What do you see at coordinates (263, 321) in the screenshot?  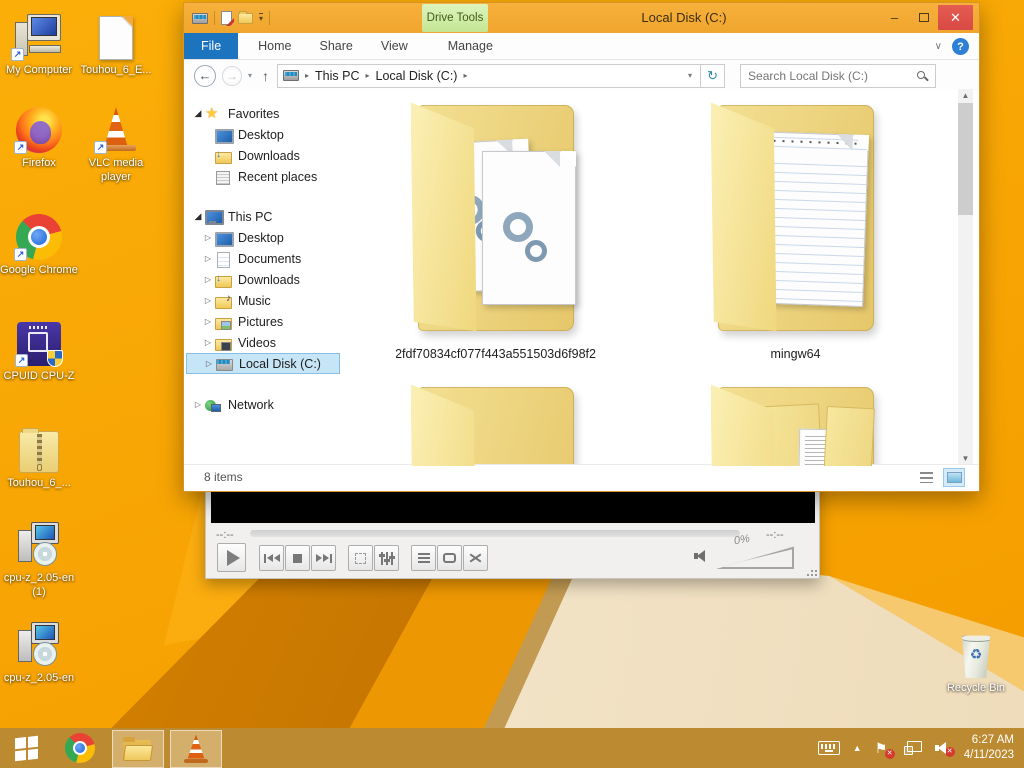 I see `sidebar-item-pictures: ▷ Pictures` at bounding box center [263, 321].